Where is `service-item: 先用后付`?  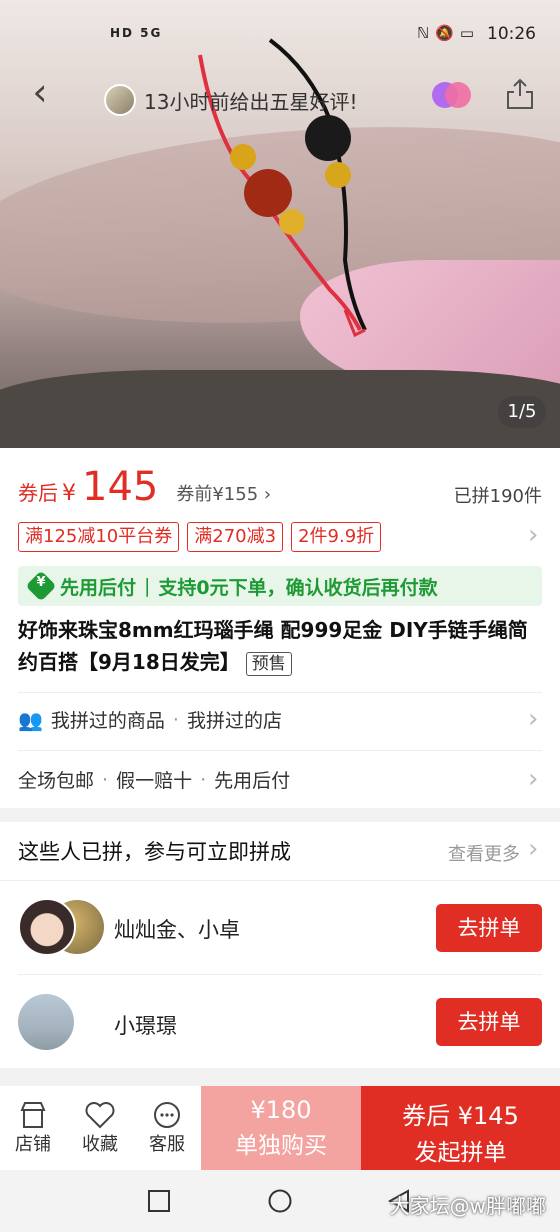 service-item: 先用后付 is located at coordinates (252, 781).